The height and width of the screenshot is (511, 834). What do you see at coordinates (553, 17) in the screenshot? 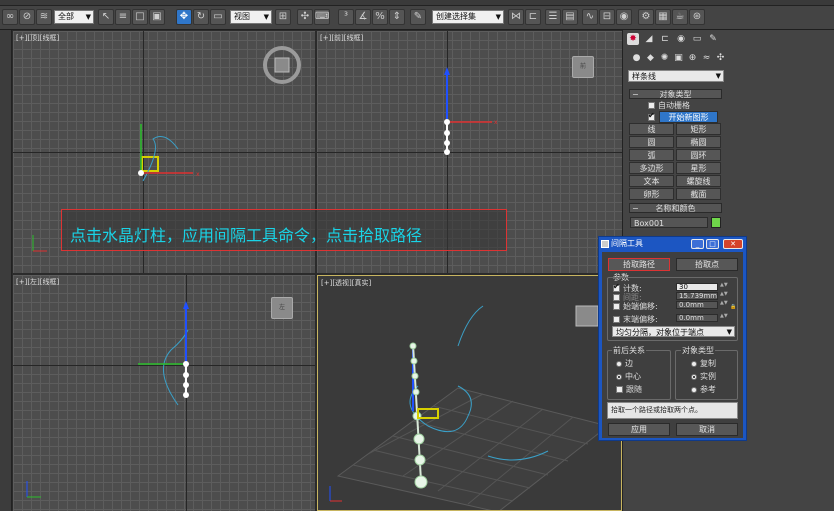
I see `layer-manager-icon: ☰` at bounding box center [553, 17].